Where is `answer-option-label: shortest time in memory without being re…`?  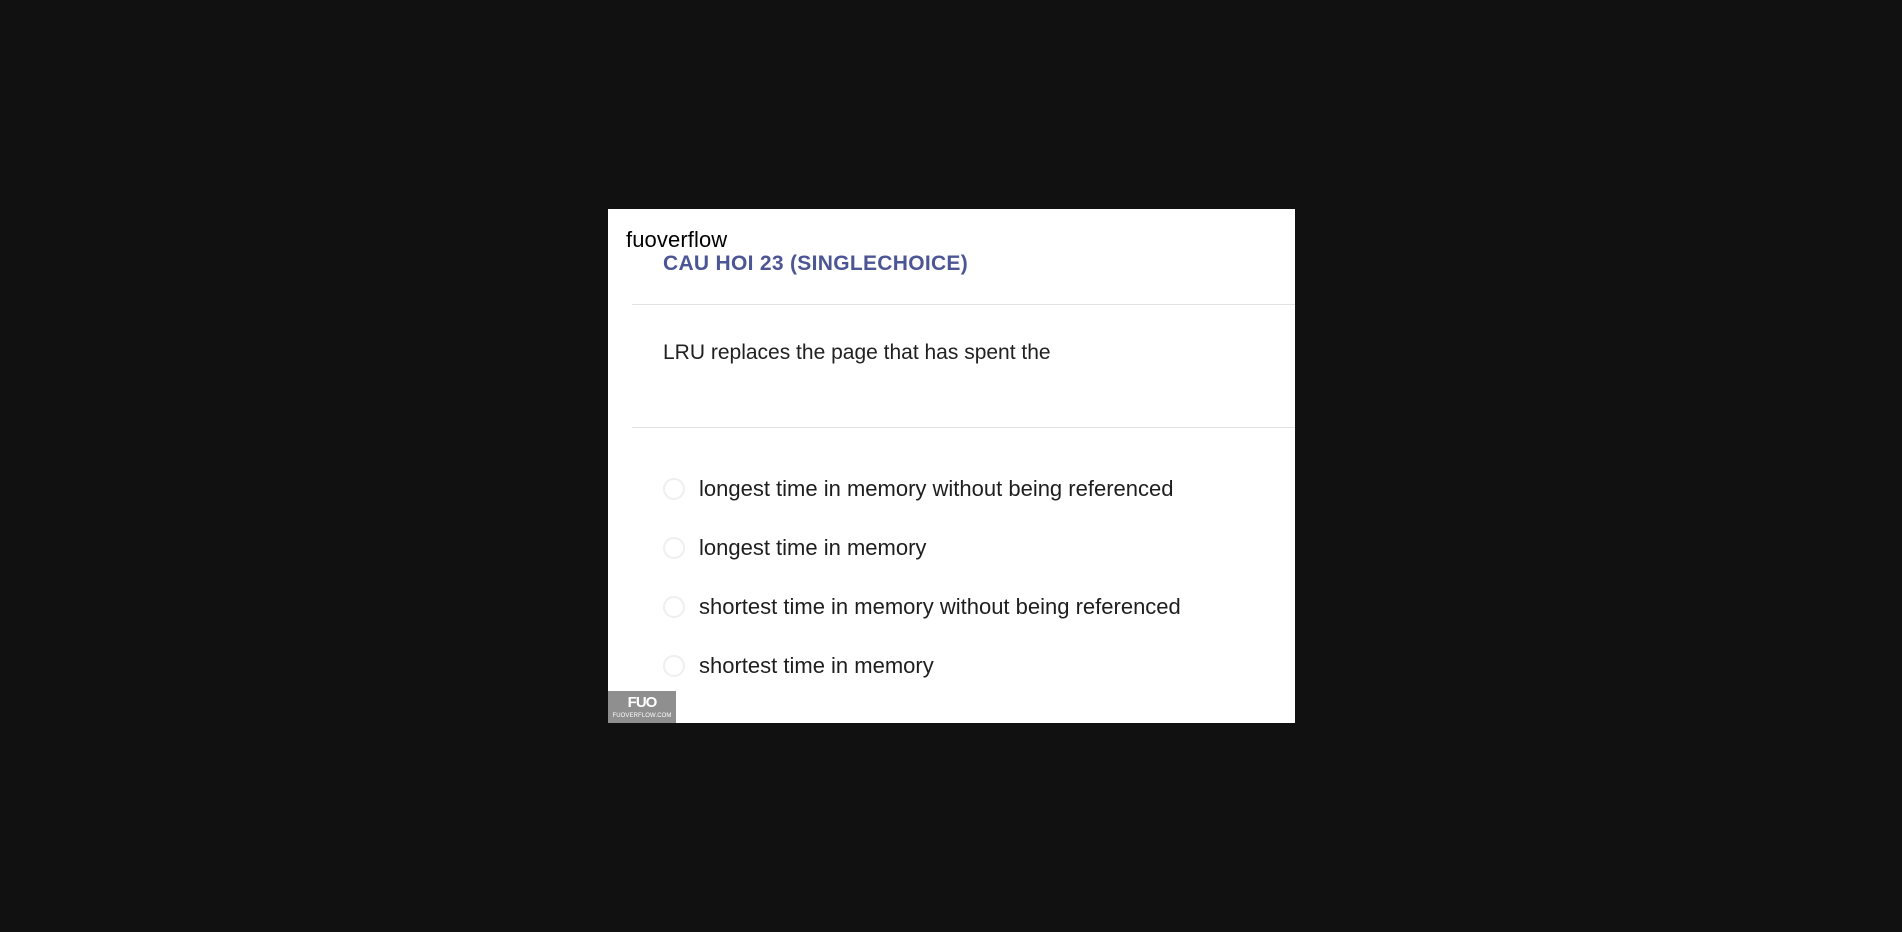
answer-option-label: shortest time in memory without being re… is located at coordinates (940, 606).